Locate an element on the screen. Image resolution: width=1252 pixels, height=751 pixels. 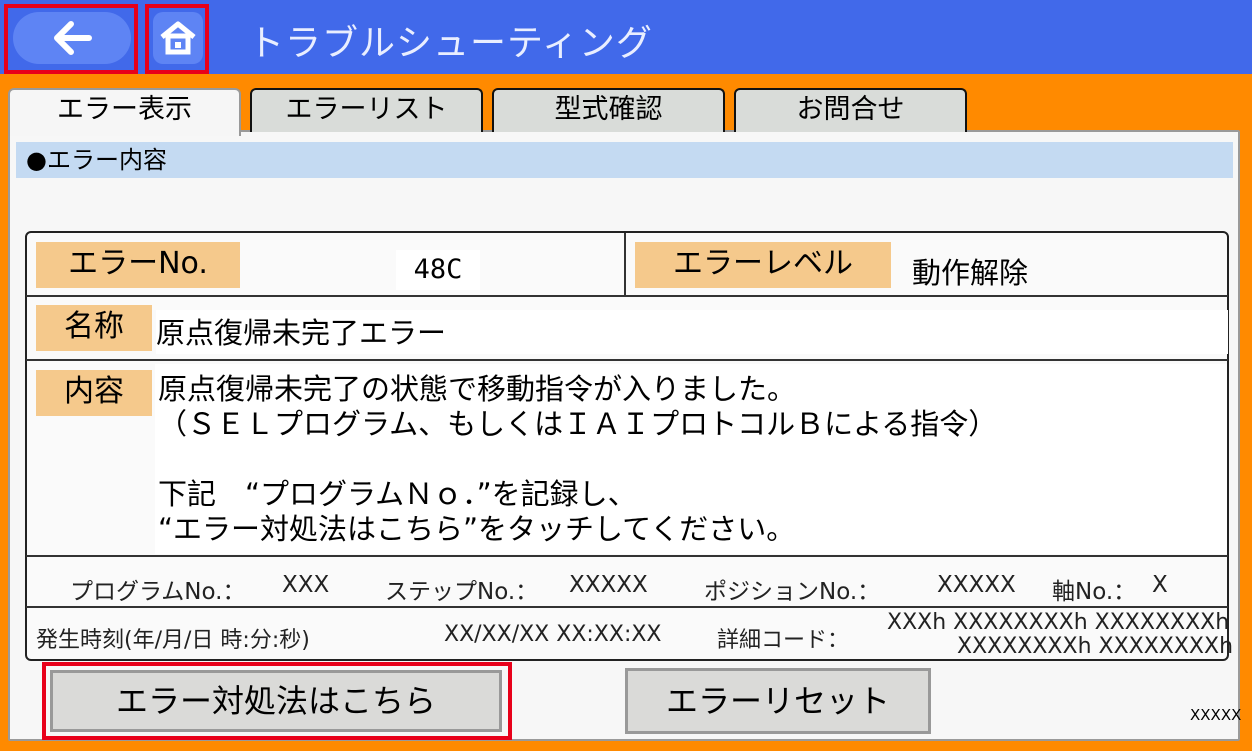
error-name-label: 名称 is located at coordinates (94, 328).